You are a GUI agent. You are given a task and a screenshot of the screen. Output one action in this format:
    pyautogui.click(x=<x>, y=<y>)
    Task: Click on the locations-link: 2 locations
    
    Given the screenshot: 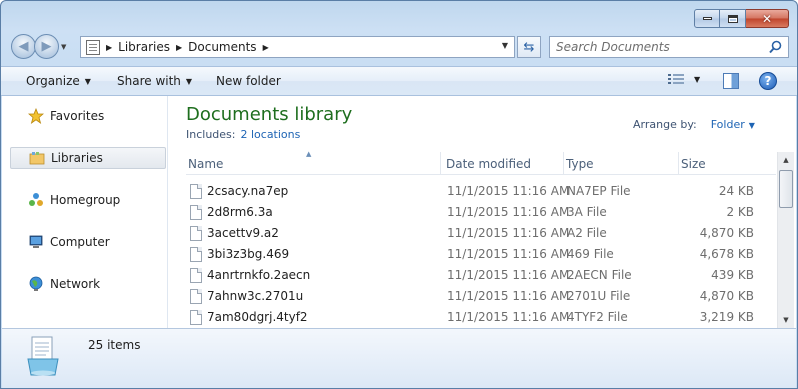 What is the action you would take?
    pyautogui.click(x=270, y=134)
    